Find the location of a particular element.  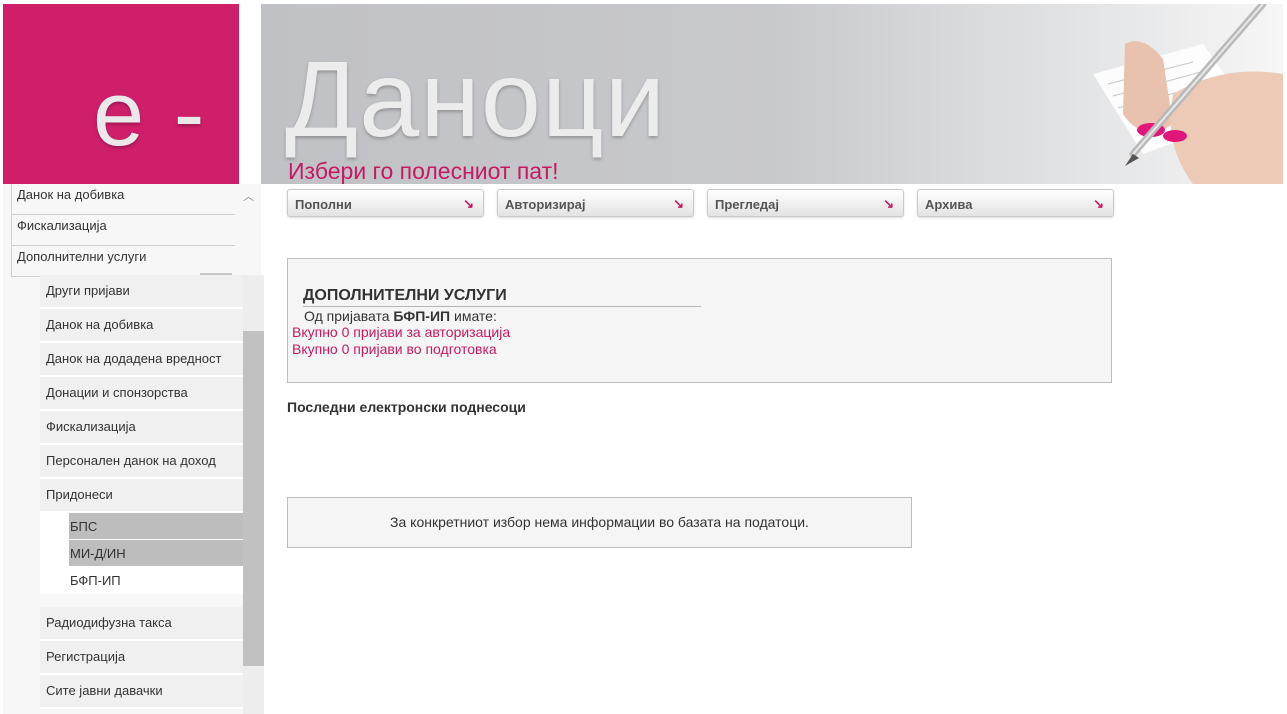

recent-submissions-heading: Последни електронски поднесоци is located at coordinates (406, 407).